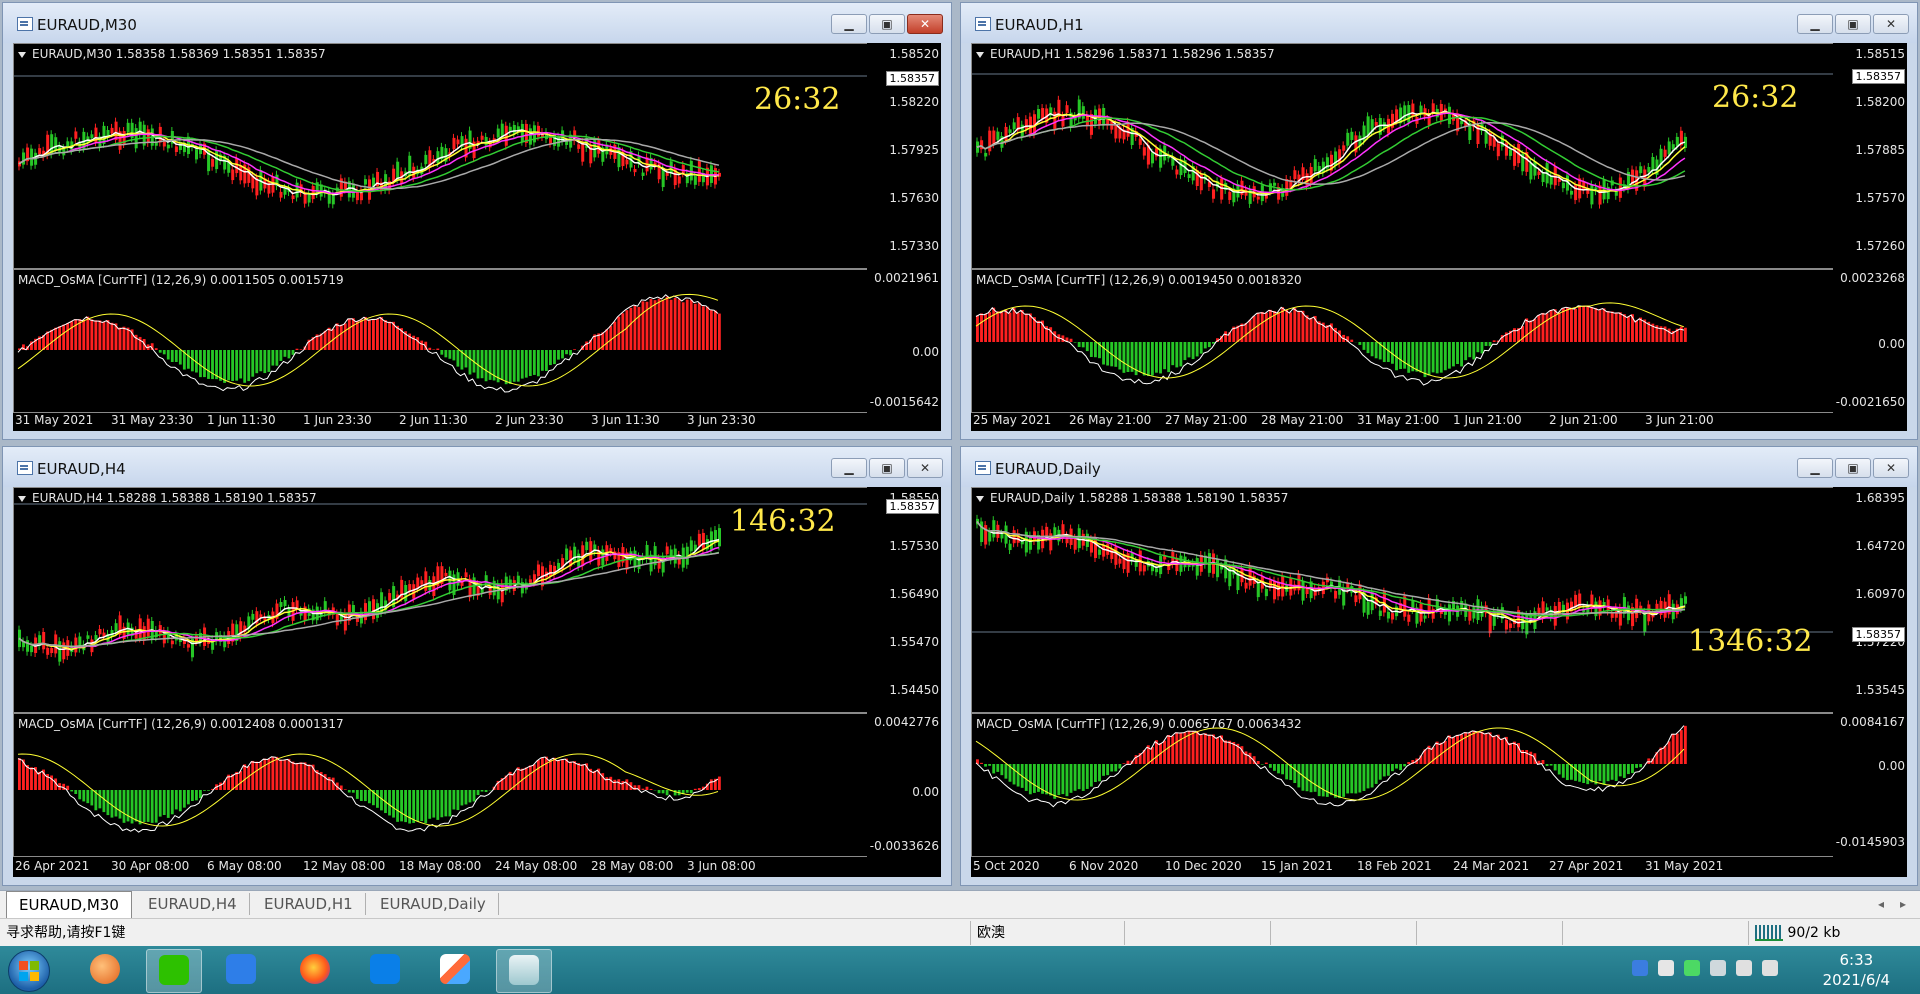 The height and width of the screenshot is (994, 1920). What do you see at coordinates (1640, 968) in the screenshot?
I see `tray-bluetooth-icon` at bounding box center [1640, 968].